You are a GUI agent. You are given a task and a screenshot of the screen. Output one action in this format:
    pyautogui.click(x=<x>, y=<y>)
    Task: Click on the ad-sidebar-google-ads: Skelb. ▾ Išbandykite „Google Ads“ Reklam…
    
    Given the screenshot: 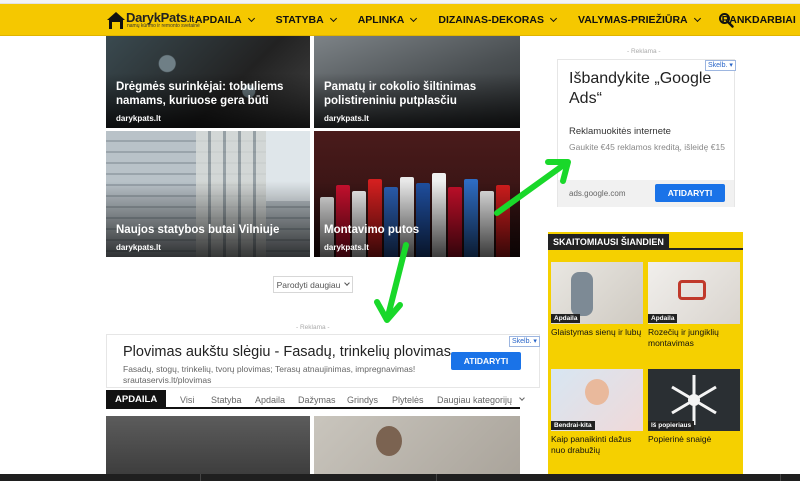 What is the action you would take?
    pyautogui.click(x=646, y=133)
    